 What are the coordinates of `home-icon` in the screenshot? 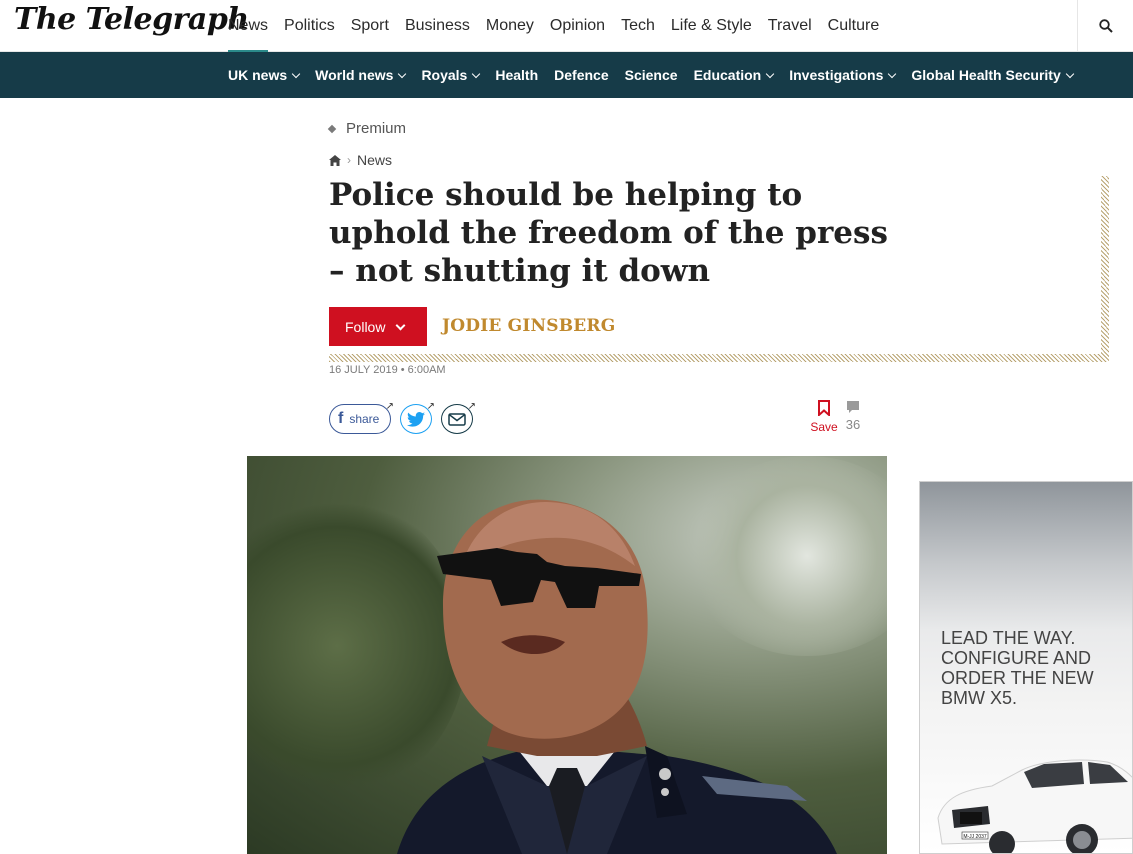 It's located at (335, 160).